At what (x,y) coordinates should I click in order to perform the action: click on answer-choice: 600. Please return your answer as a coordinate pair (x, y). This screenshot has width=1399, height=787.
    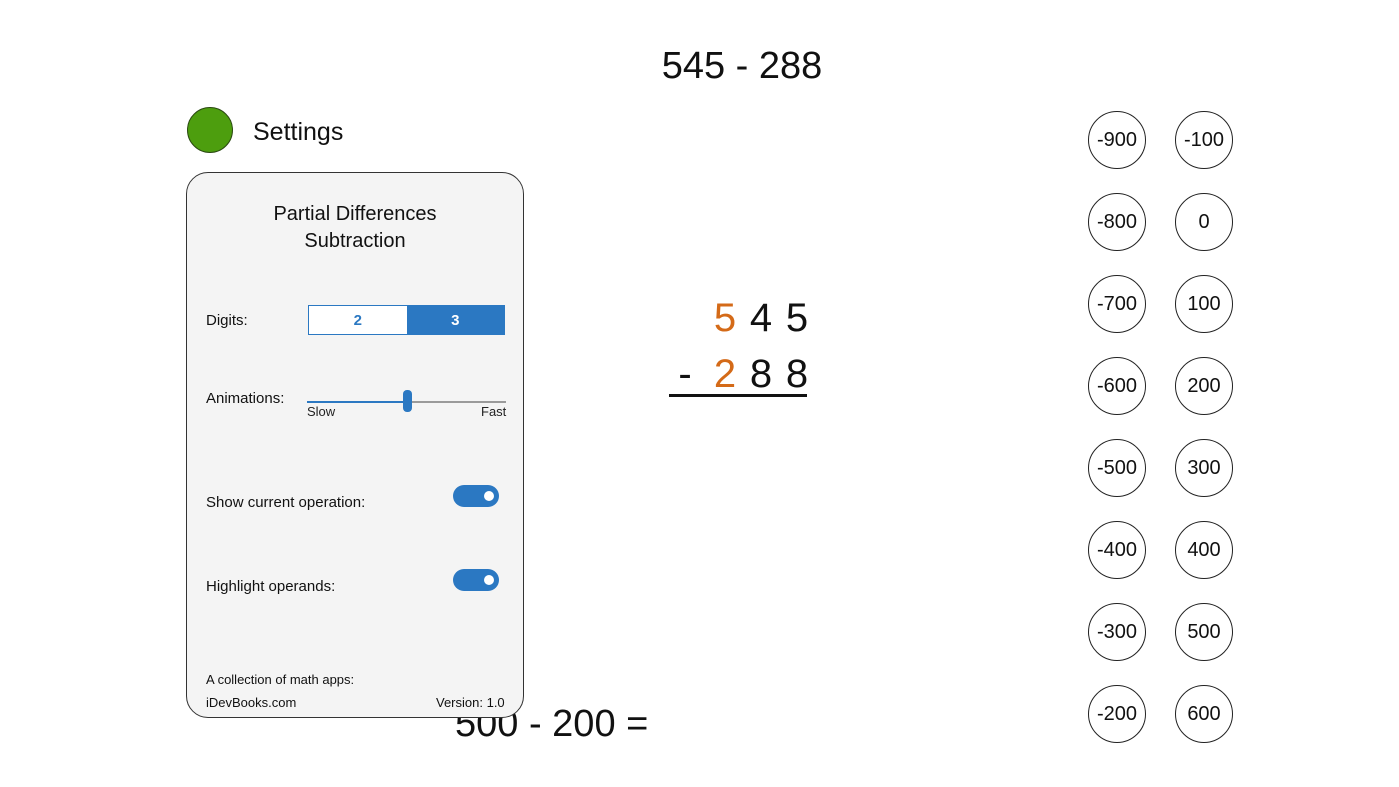
    Looking at the image, I should click on (1204, 714).